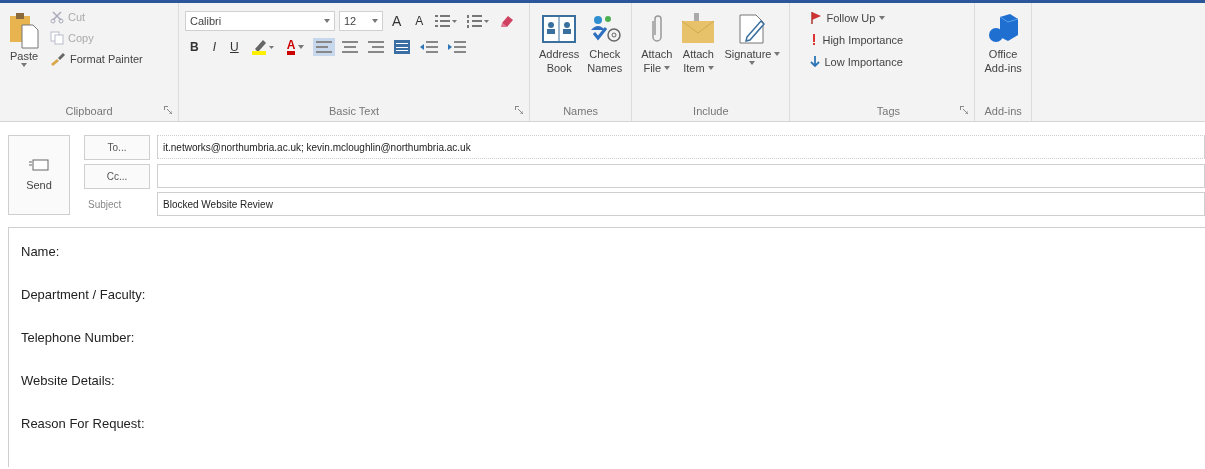 This screenshot has height=469, width=1205. What do you see at coordinates (711, 111) in the screenshot?
I see `group-label: Include` at bounding box center [711, 111].